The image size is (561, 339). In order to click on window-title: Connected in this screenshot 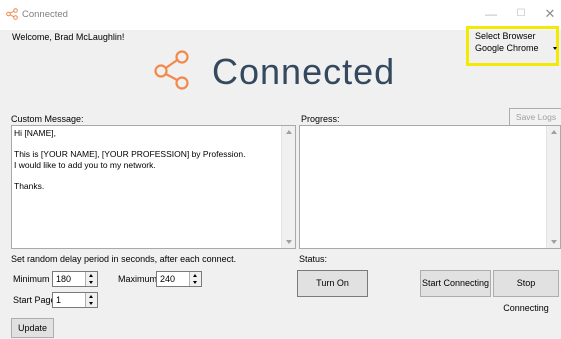, I will do `click(45, 14)`.